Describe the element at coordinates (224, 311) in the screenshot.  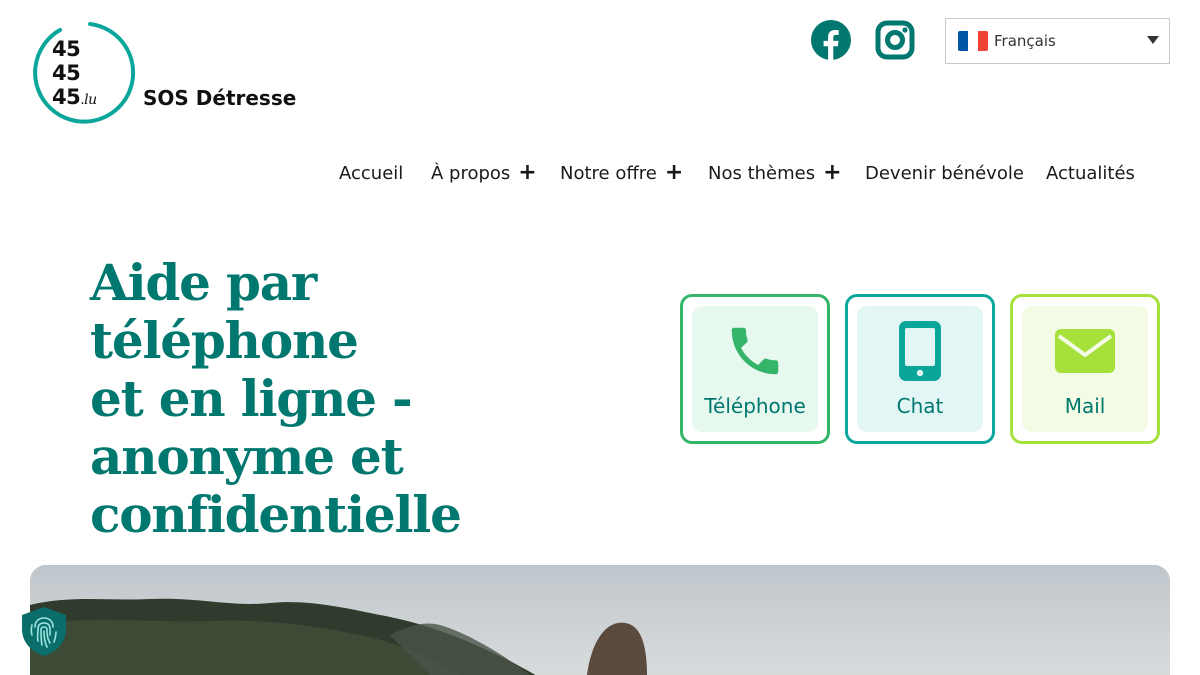
I see `page-title-line: Aide par téléphone` at that location.